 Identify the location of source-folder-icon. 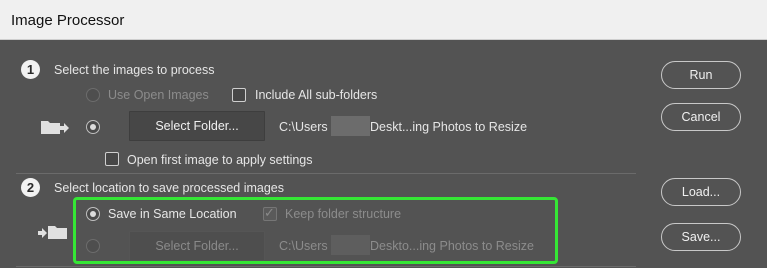
(55, 127).